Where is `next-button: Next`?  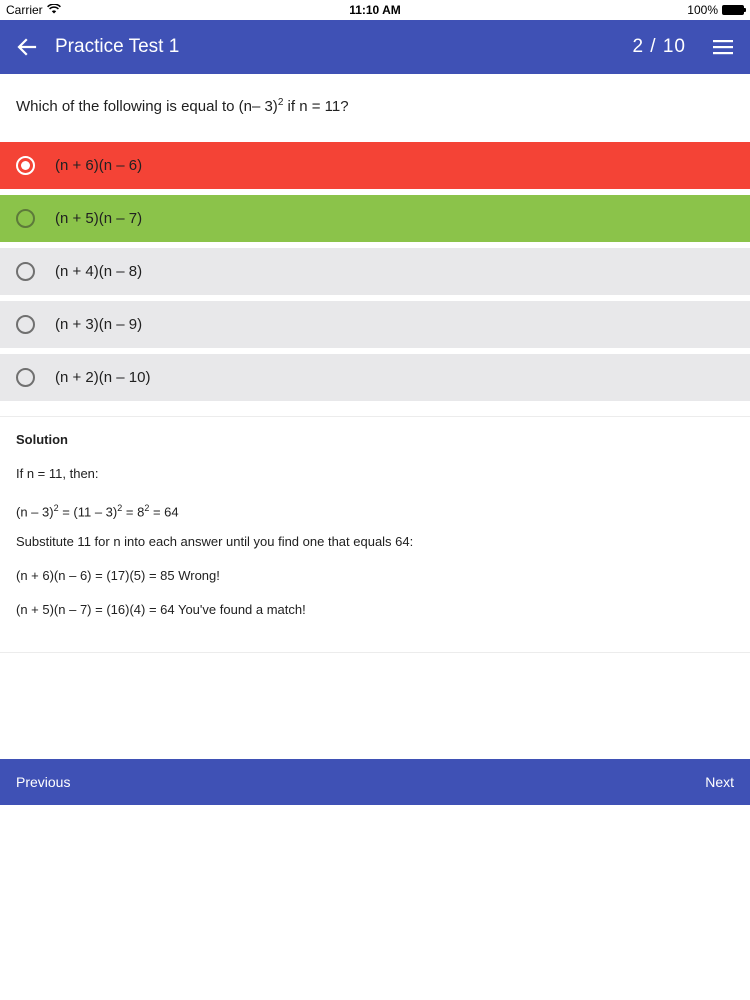 next-button: Next is located at coordinates (719, 782).